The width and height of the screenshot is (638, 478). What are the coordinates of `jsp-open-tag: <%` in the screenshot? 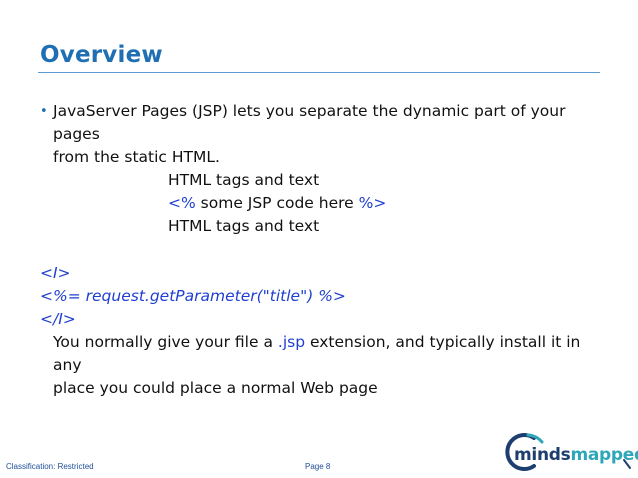 It's located at (182, 203).